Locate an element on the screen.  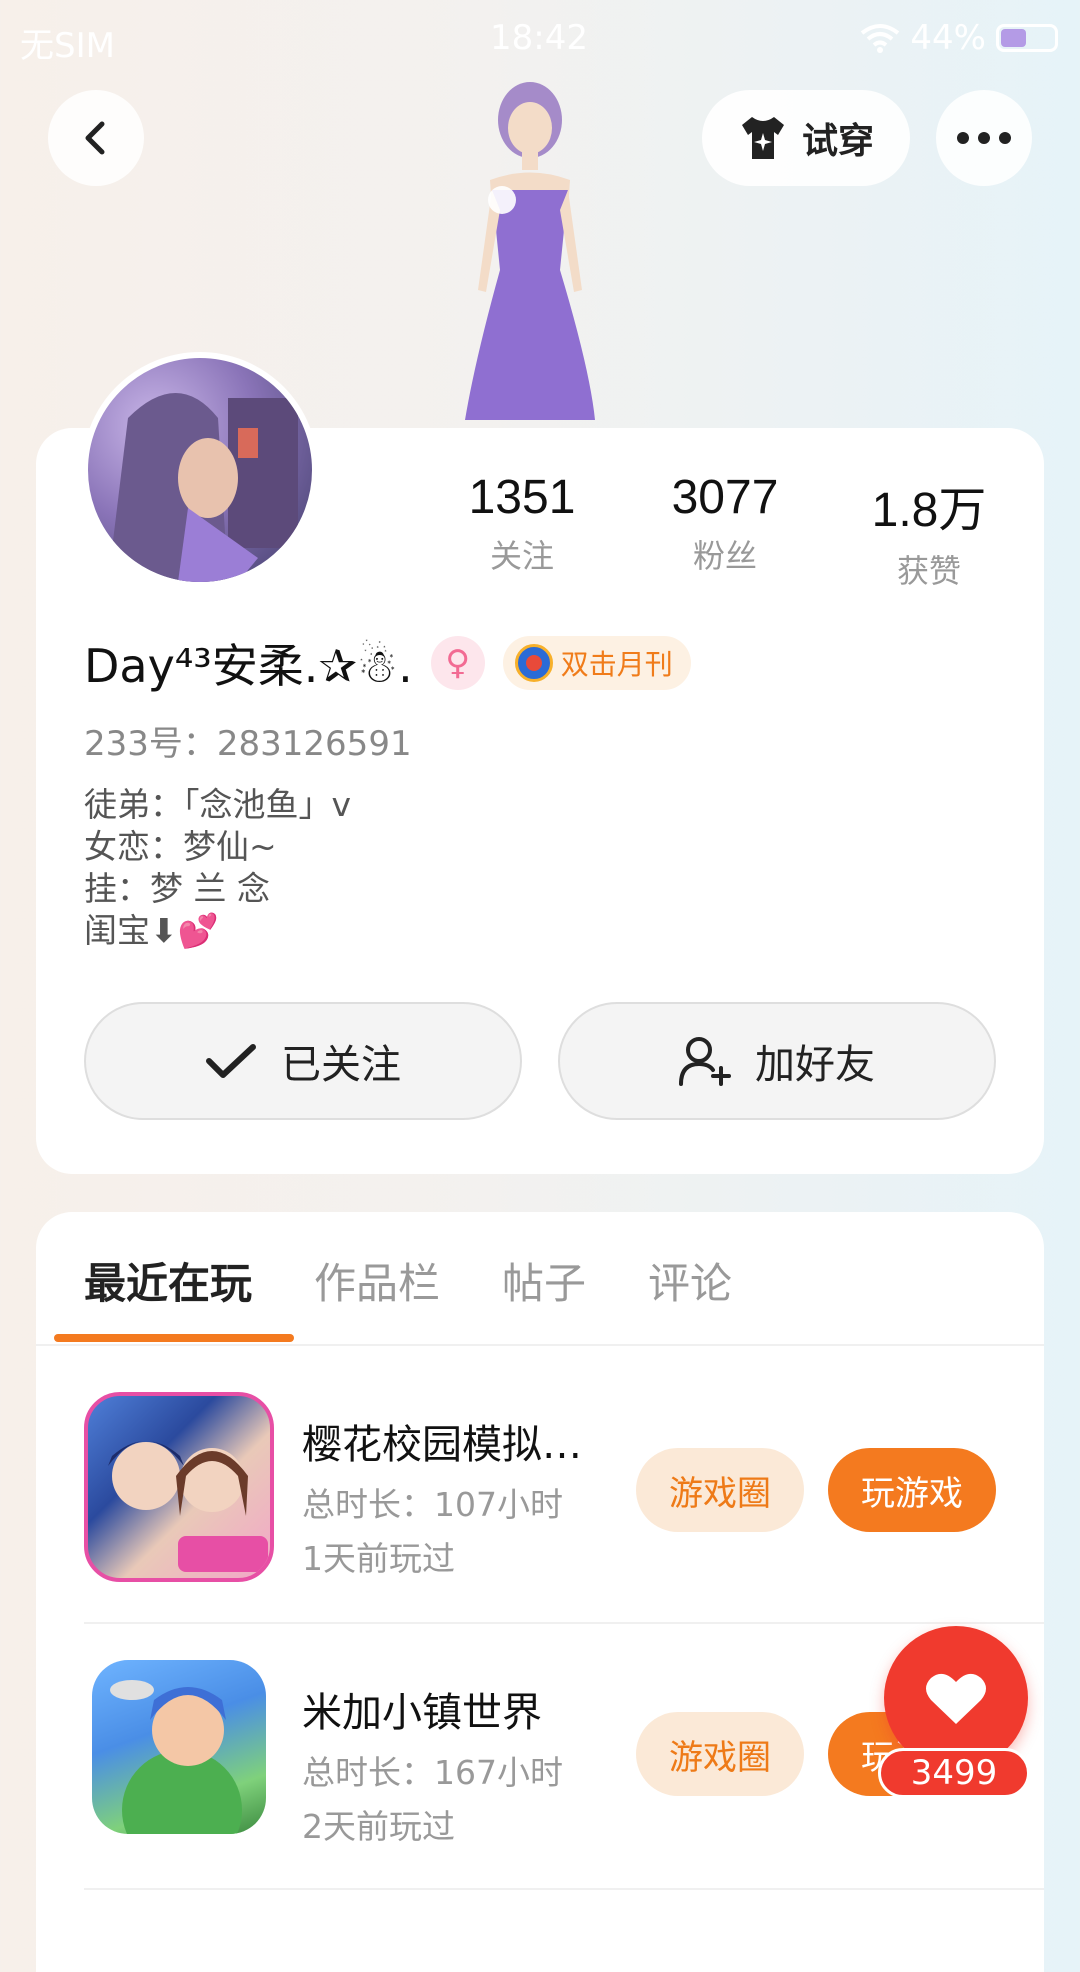
check-icon is located at coordinates (231, 1061).